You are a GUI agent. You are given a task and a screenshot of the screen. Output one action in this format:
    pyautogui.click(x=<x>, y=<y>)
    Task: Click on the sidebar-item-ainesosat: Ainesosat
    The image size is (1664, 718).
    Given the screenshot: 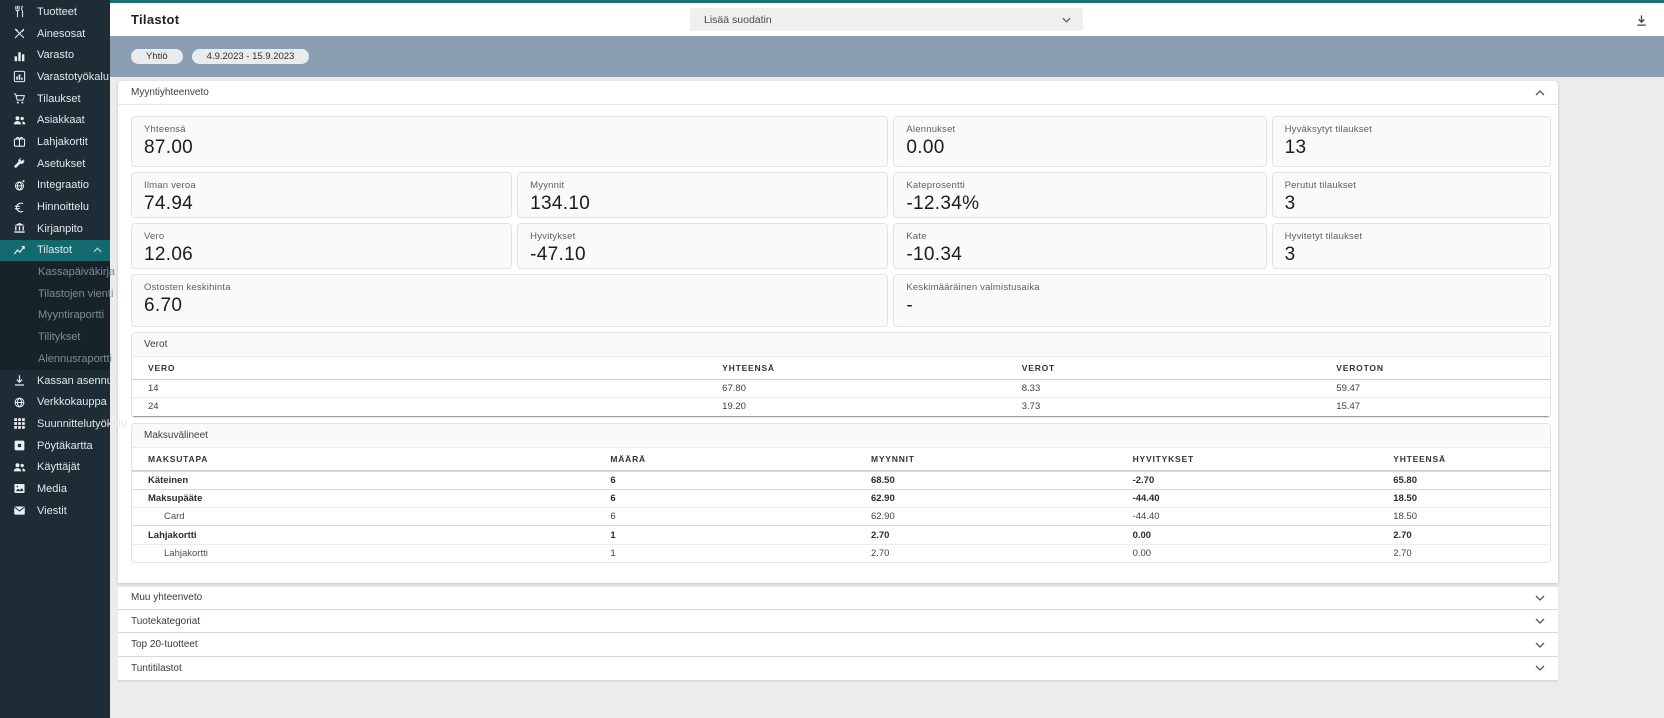 What is the action you would take?
    pyautogui.click(x=55, y=34)
    